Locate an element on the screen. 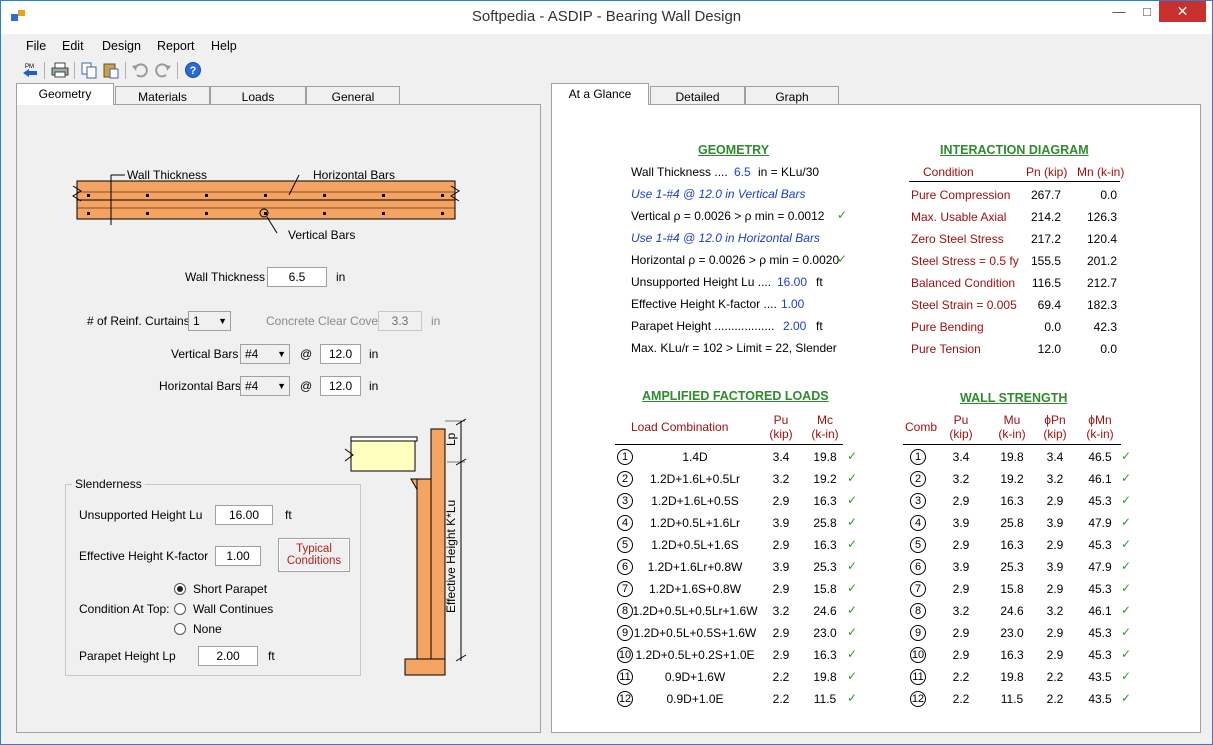 The image size is (1213, 745). loads-col-combo: Load Combination is located at coordinates (680, 427).